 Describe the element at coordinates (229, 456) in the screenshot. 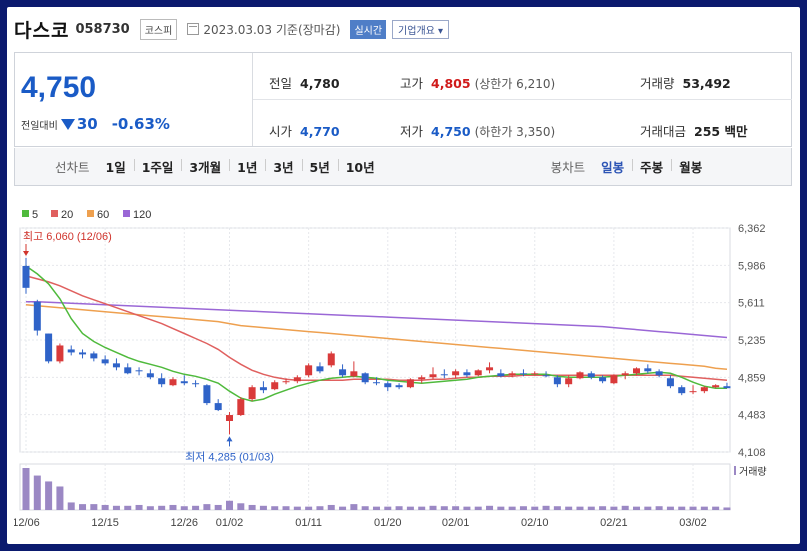

I see `min-price-label: 최저 4,285 (01/03)` at that location.